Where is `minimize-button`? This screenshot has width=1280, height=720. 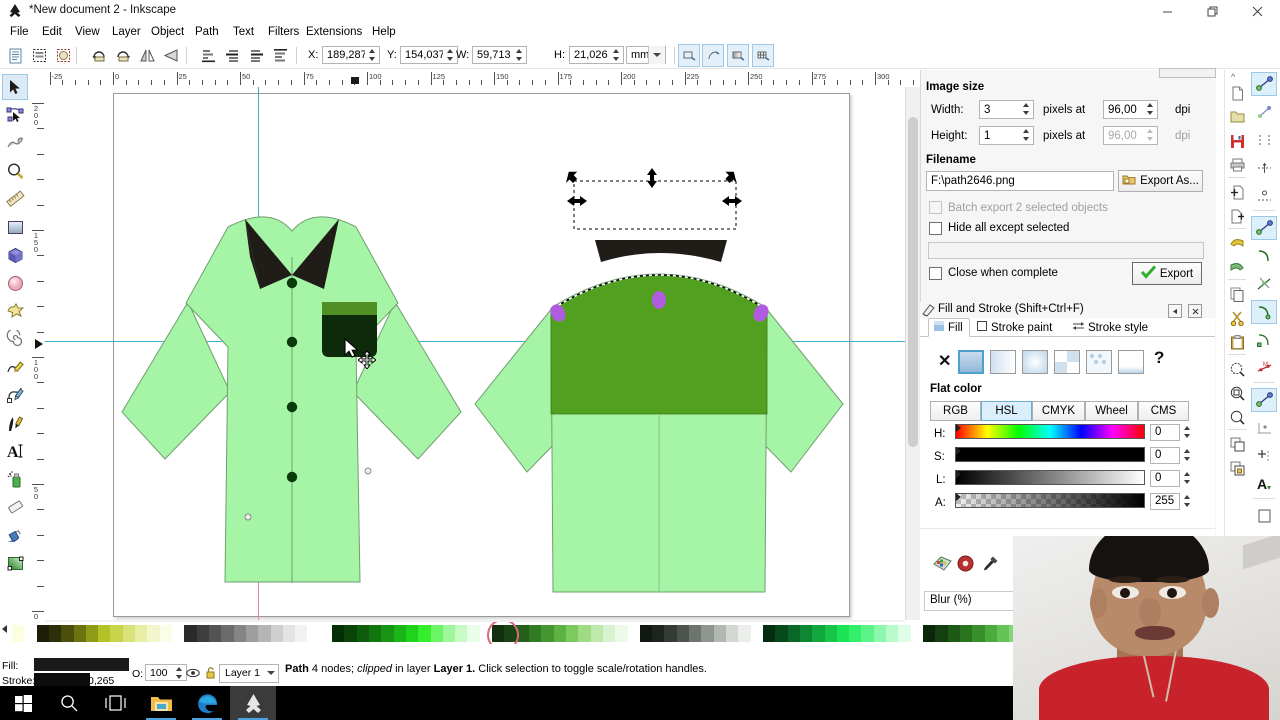 minimize-button is located at coordinates (1167, 11).